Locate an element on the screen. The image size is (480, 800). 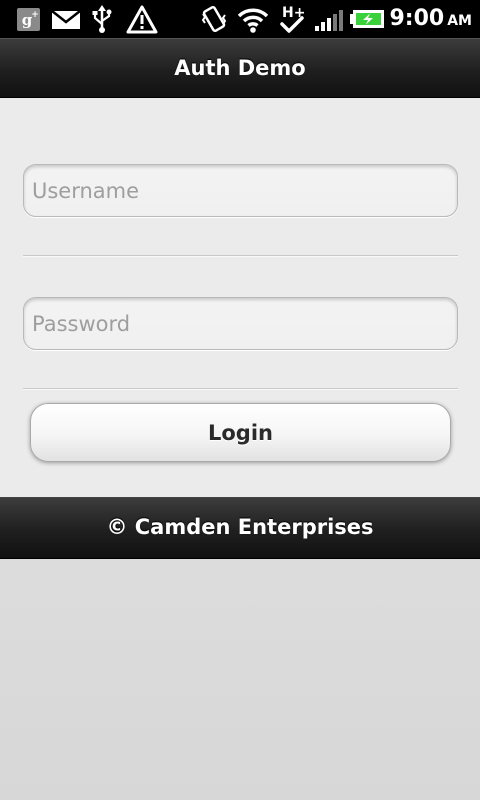
app-header: Auth Demo is located at coordinates (240, 68).